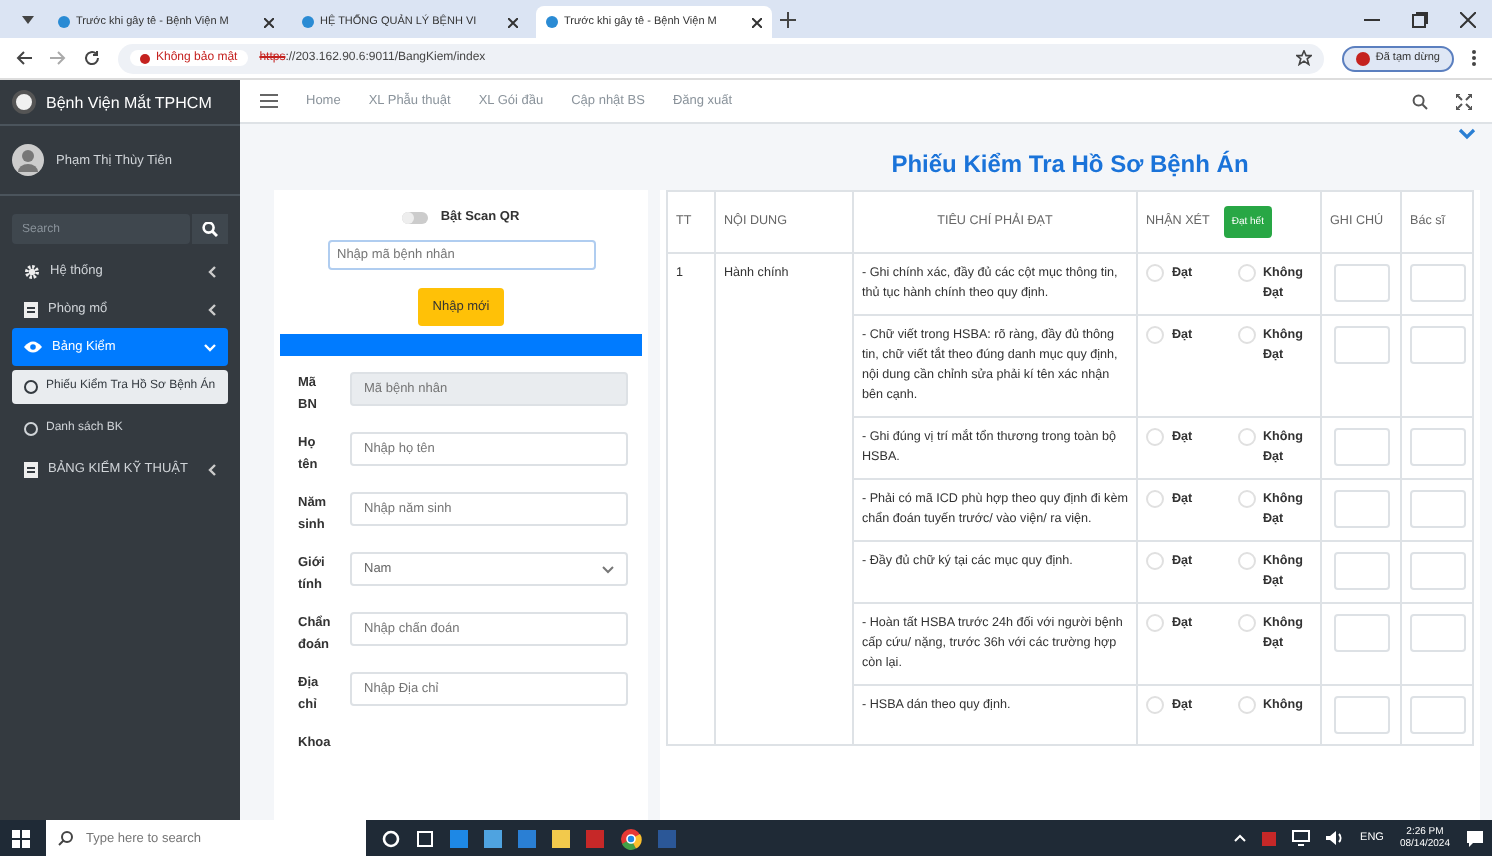 Image resolution: width=1492 pixels, height=856 pixels. Describe the element at coordinates (561, 838) in the screenshot. I see `folder-app-icon` at that location.